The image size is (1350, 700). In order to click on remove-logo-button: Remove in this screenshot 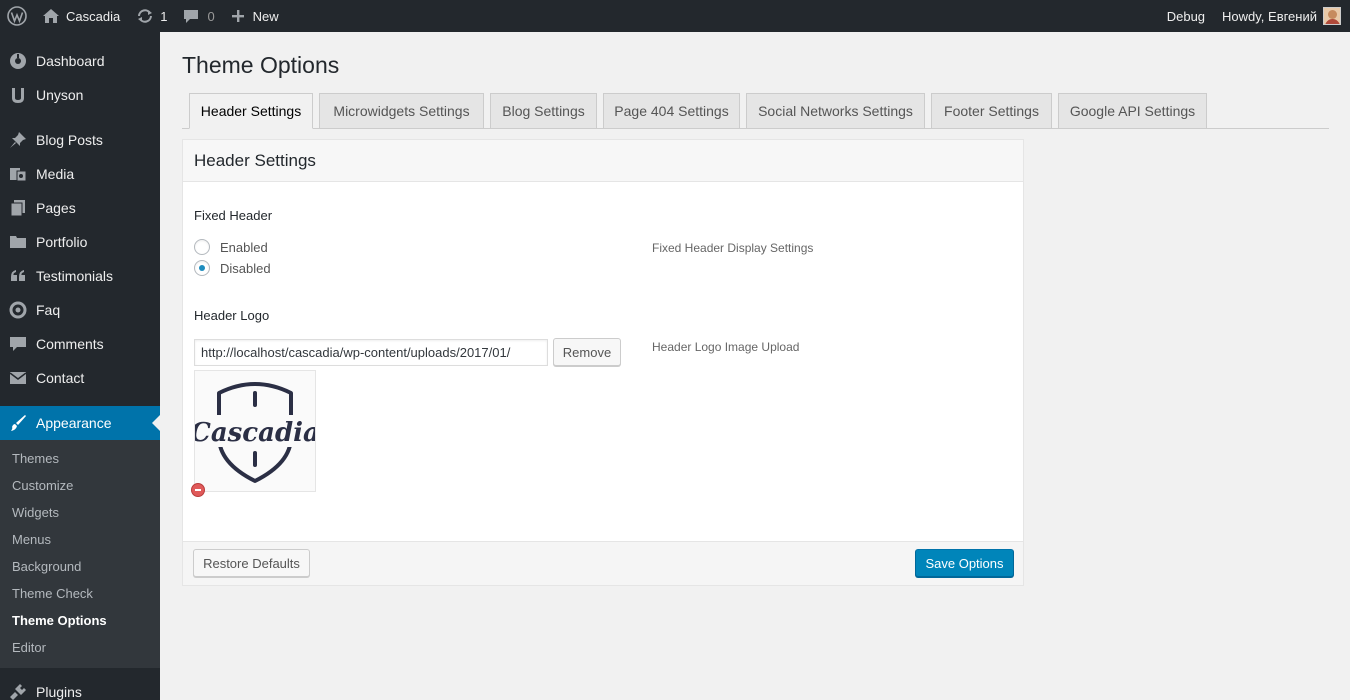, I will do `click(587, 352)`.